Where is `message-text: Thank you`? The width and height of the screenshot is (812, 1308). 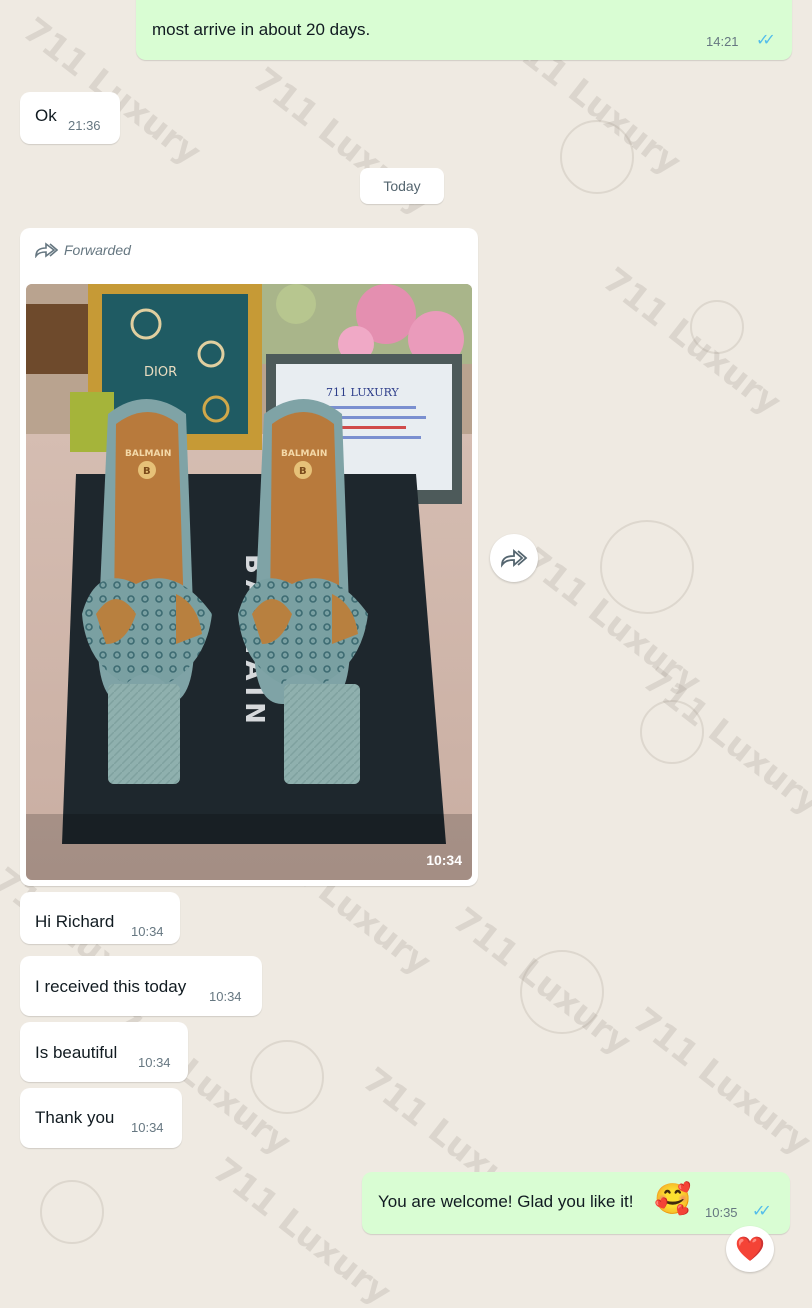 message-text: Thank you is located at coordinates (75, 1117).